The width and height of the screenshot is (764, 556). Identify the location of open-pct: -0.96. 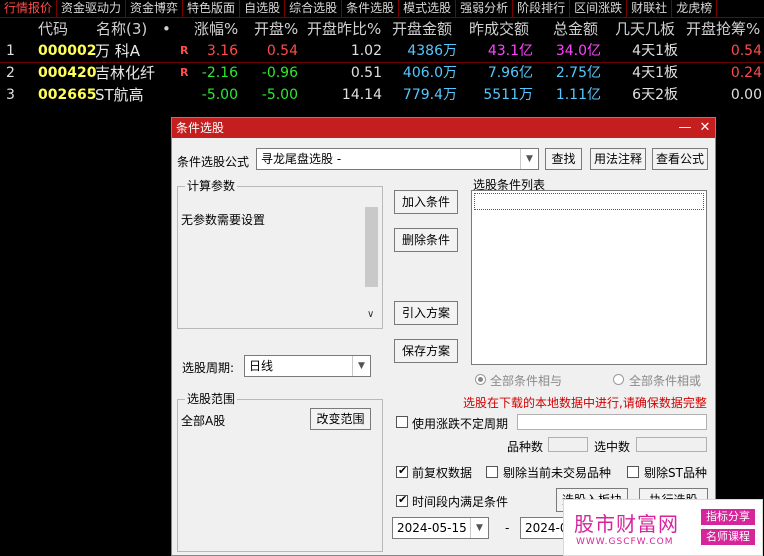
(279, 73).